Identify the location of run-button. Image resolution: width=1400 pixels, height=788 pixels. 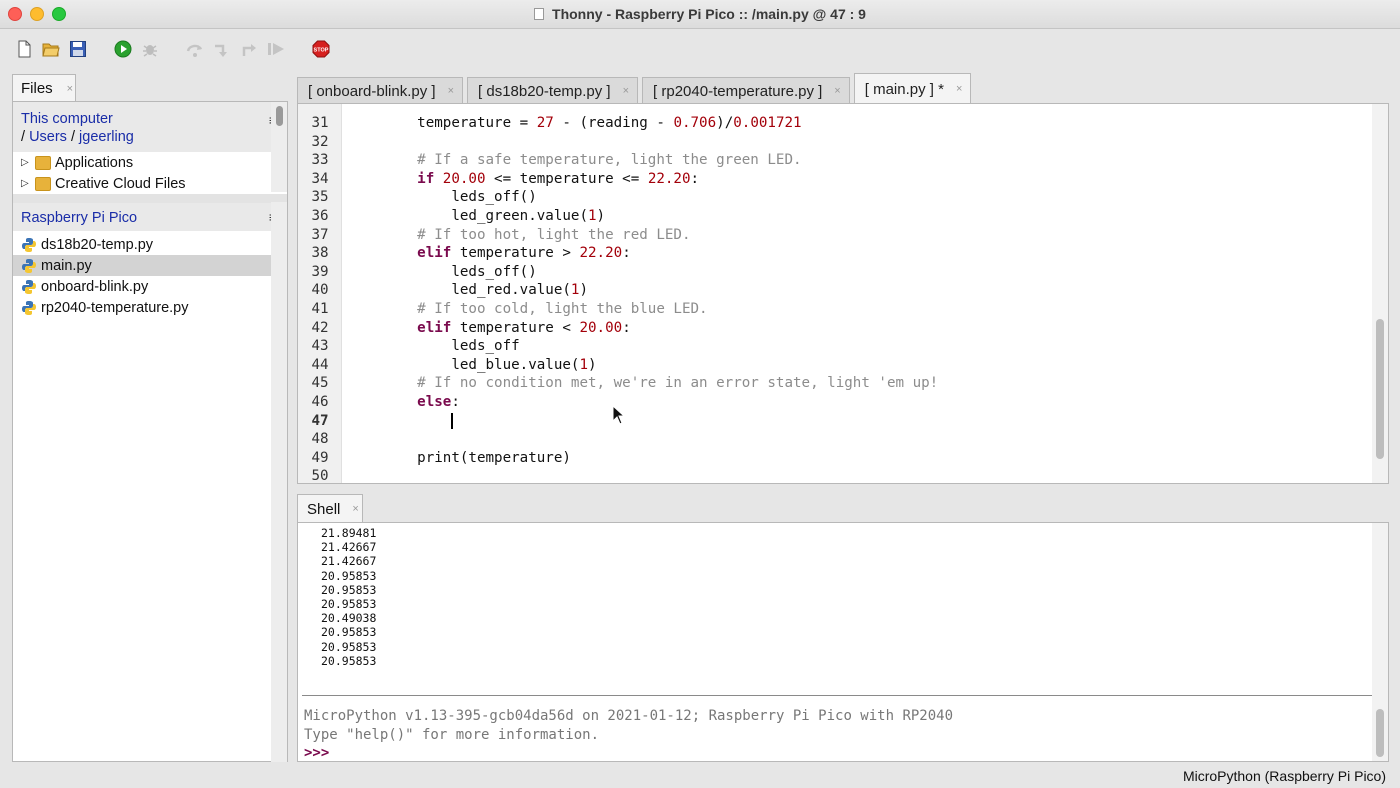
(122, 49).